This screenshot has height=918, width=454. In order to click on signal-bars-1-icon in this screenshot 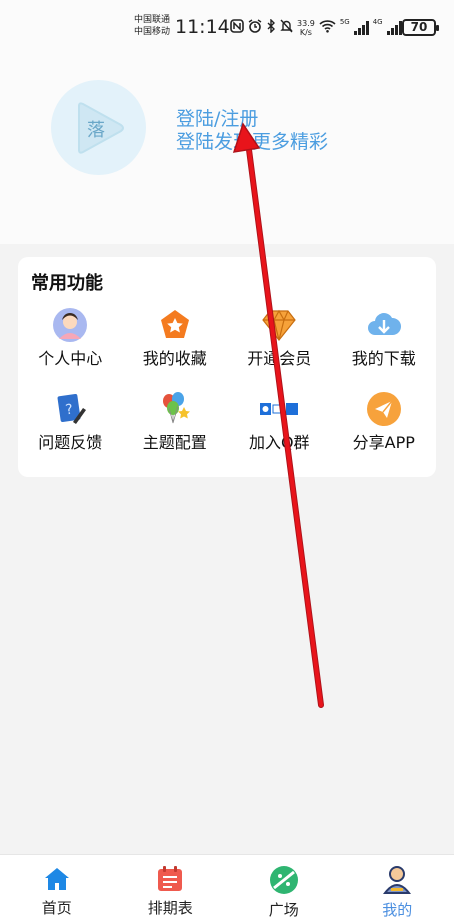, I will do `click(361, 28)`.